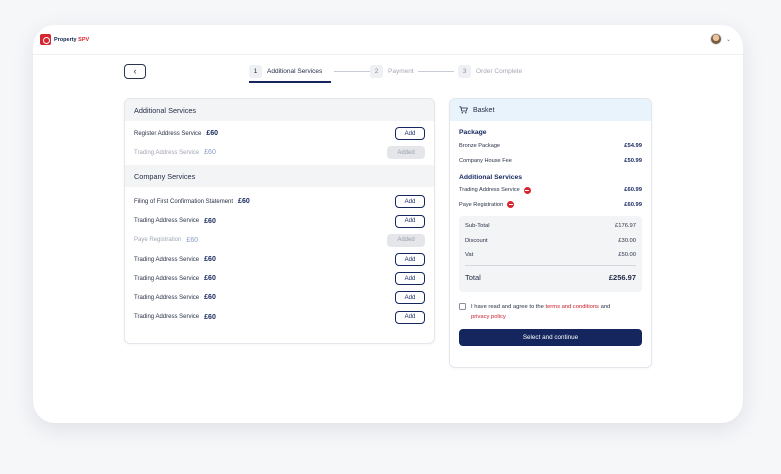 The image size is (781, 474). I want to click on step-order-complete: 3 Order Complete, so click(490, 71).